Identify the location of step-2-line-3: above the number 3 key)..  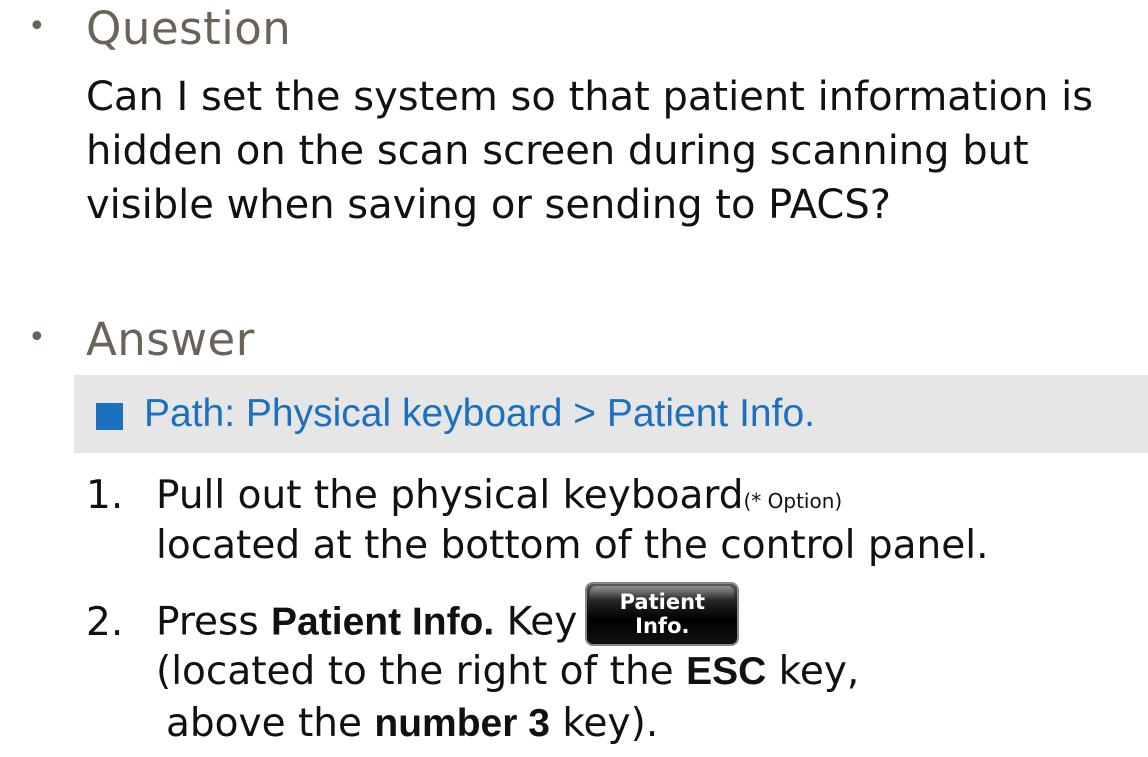
(412, 724).